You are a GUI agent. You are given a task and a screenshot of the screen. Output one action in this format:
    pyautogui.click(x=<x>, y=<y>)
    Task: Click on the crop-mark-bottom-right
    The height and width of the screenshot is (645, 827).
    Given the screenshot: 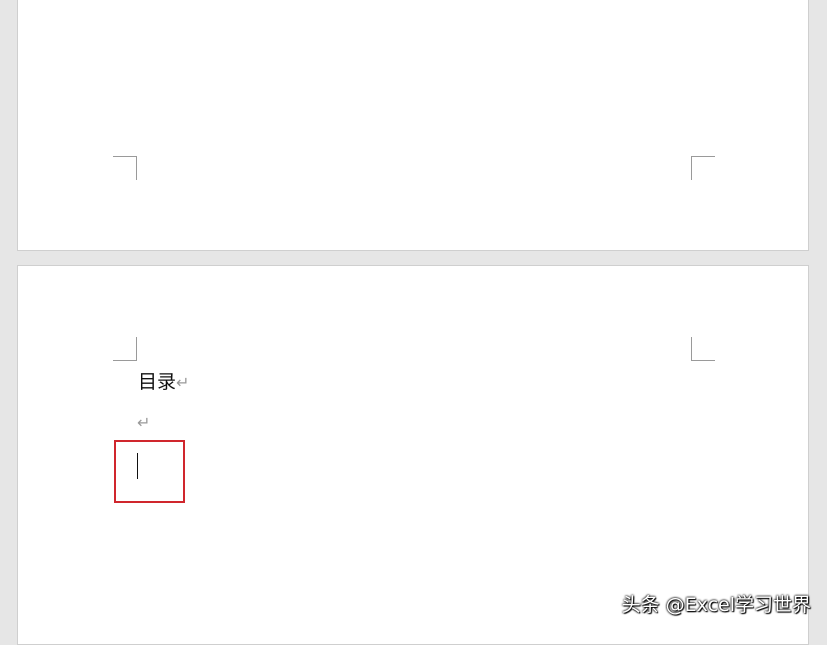 What is the action you would take?
    pyautogui.click(x=703, y=168)
    